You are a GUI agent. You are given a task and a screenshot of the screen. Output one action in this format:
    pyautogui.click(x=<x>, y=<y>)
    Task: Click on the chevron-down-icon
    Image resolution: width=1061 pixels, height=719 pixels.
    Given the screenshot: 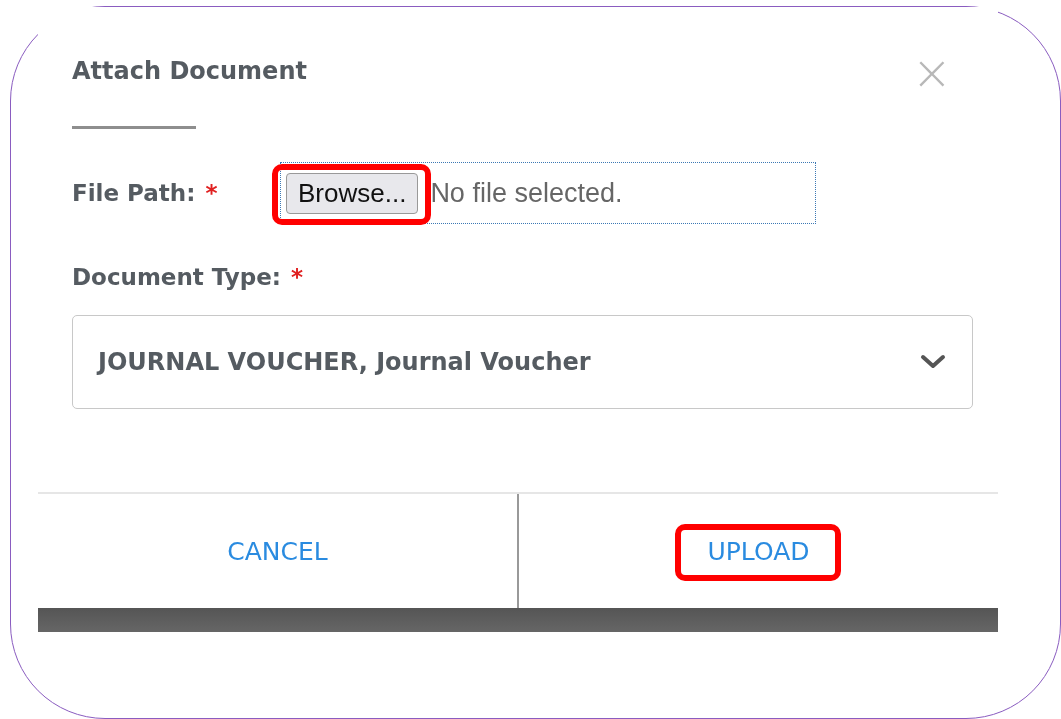 What is the action you would take?
    pyautogui.click(x=933, y=362)
    